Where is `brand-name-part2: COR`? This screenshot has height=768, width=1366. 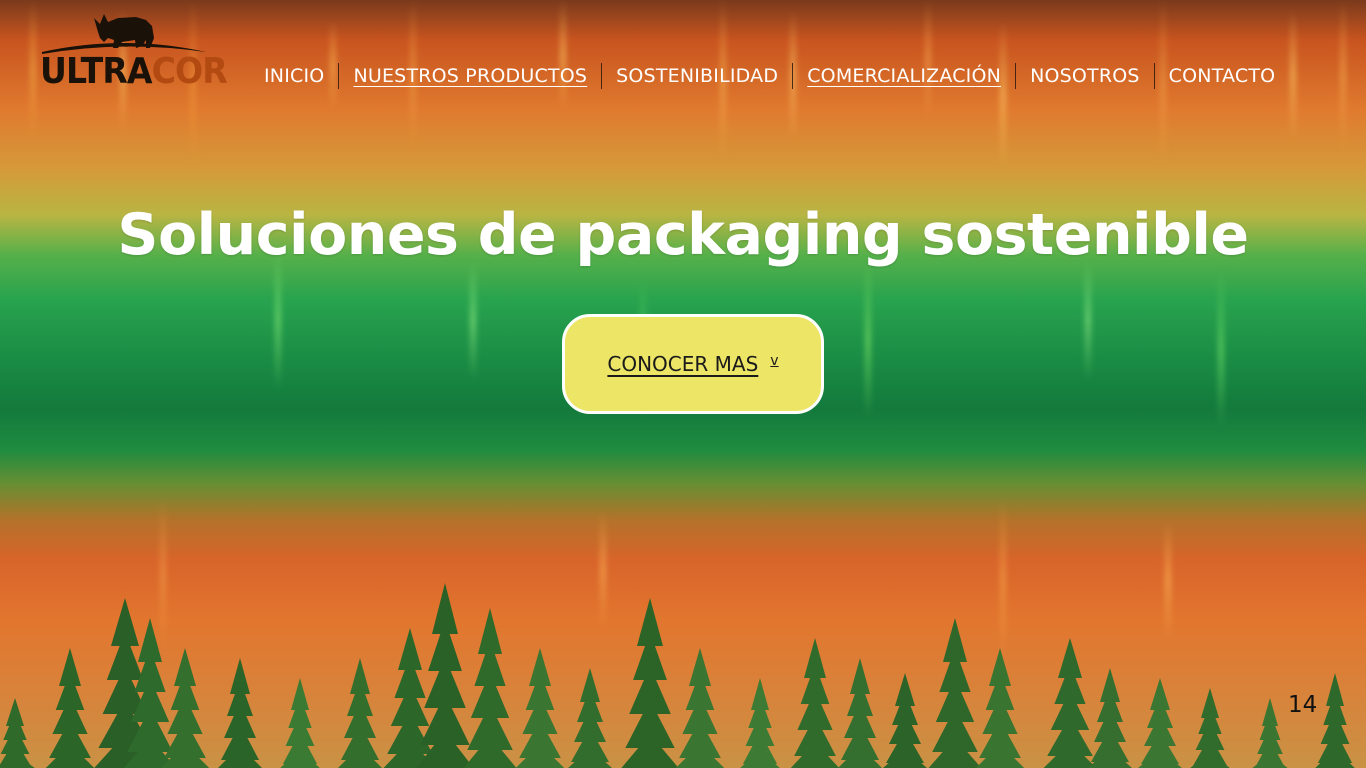 brand-name-part2: COR is located at coordinates (189, 71).